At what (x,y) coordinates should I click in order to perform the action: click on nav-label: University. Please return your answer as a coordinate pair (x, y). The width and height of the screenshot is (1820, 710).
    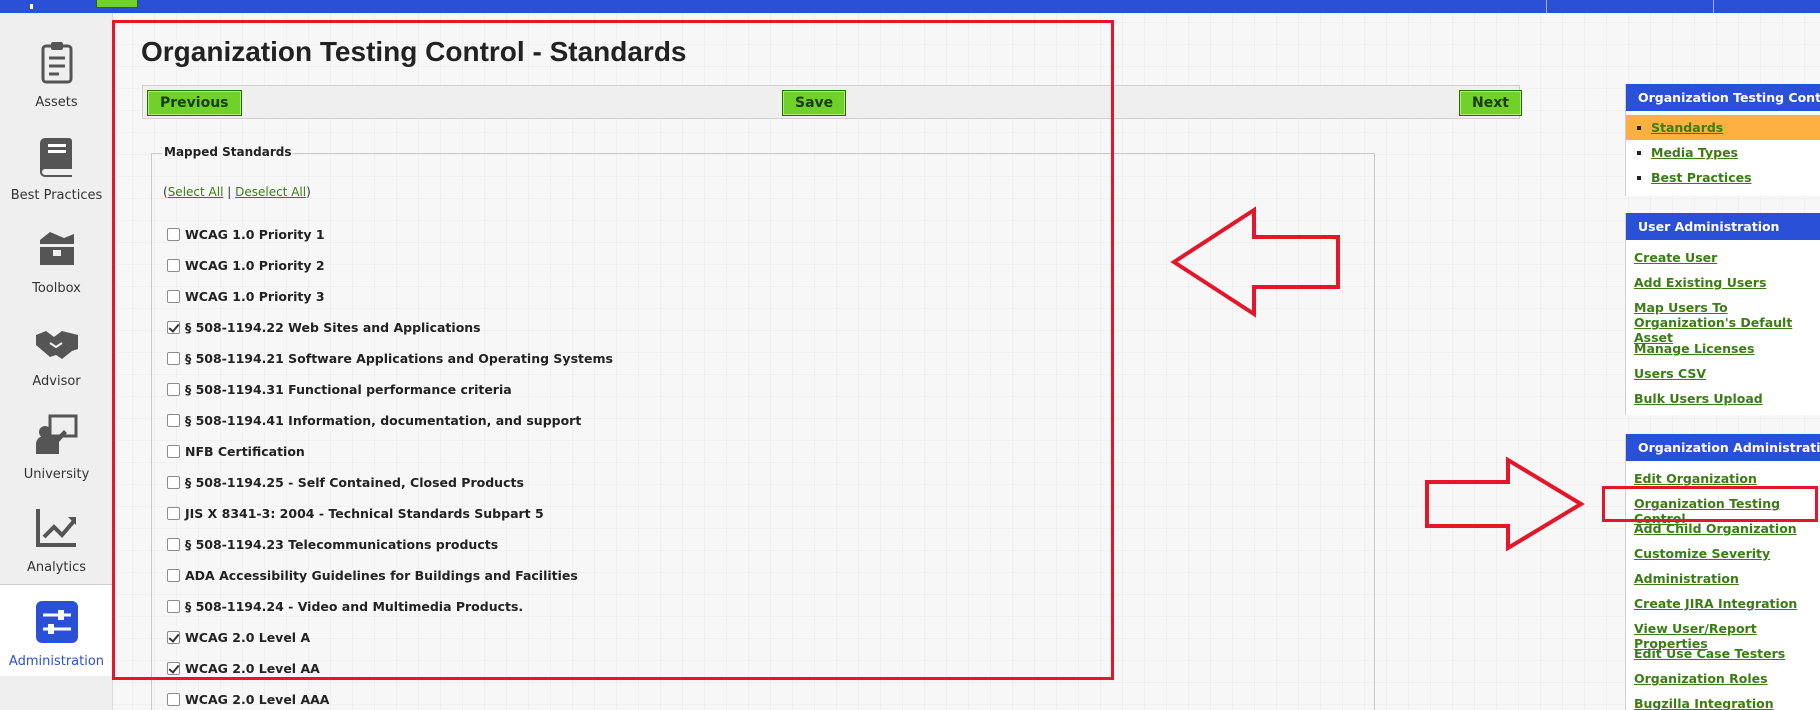
    Looking at the image, I should click on (56, 474).